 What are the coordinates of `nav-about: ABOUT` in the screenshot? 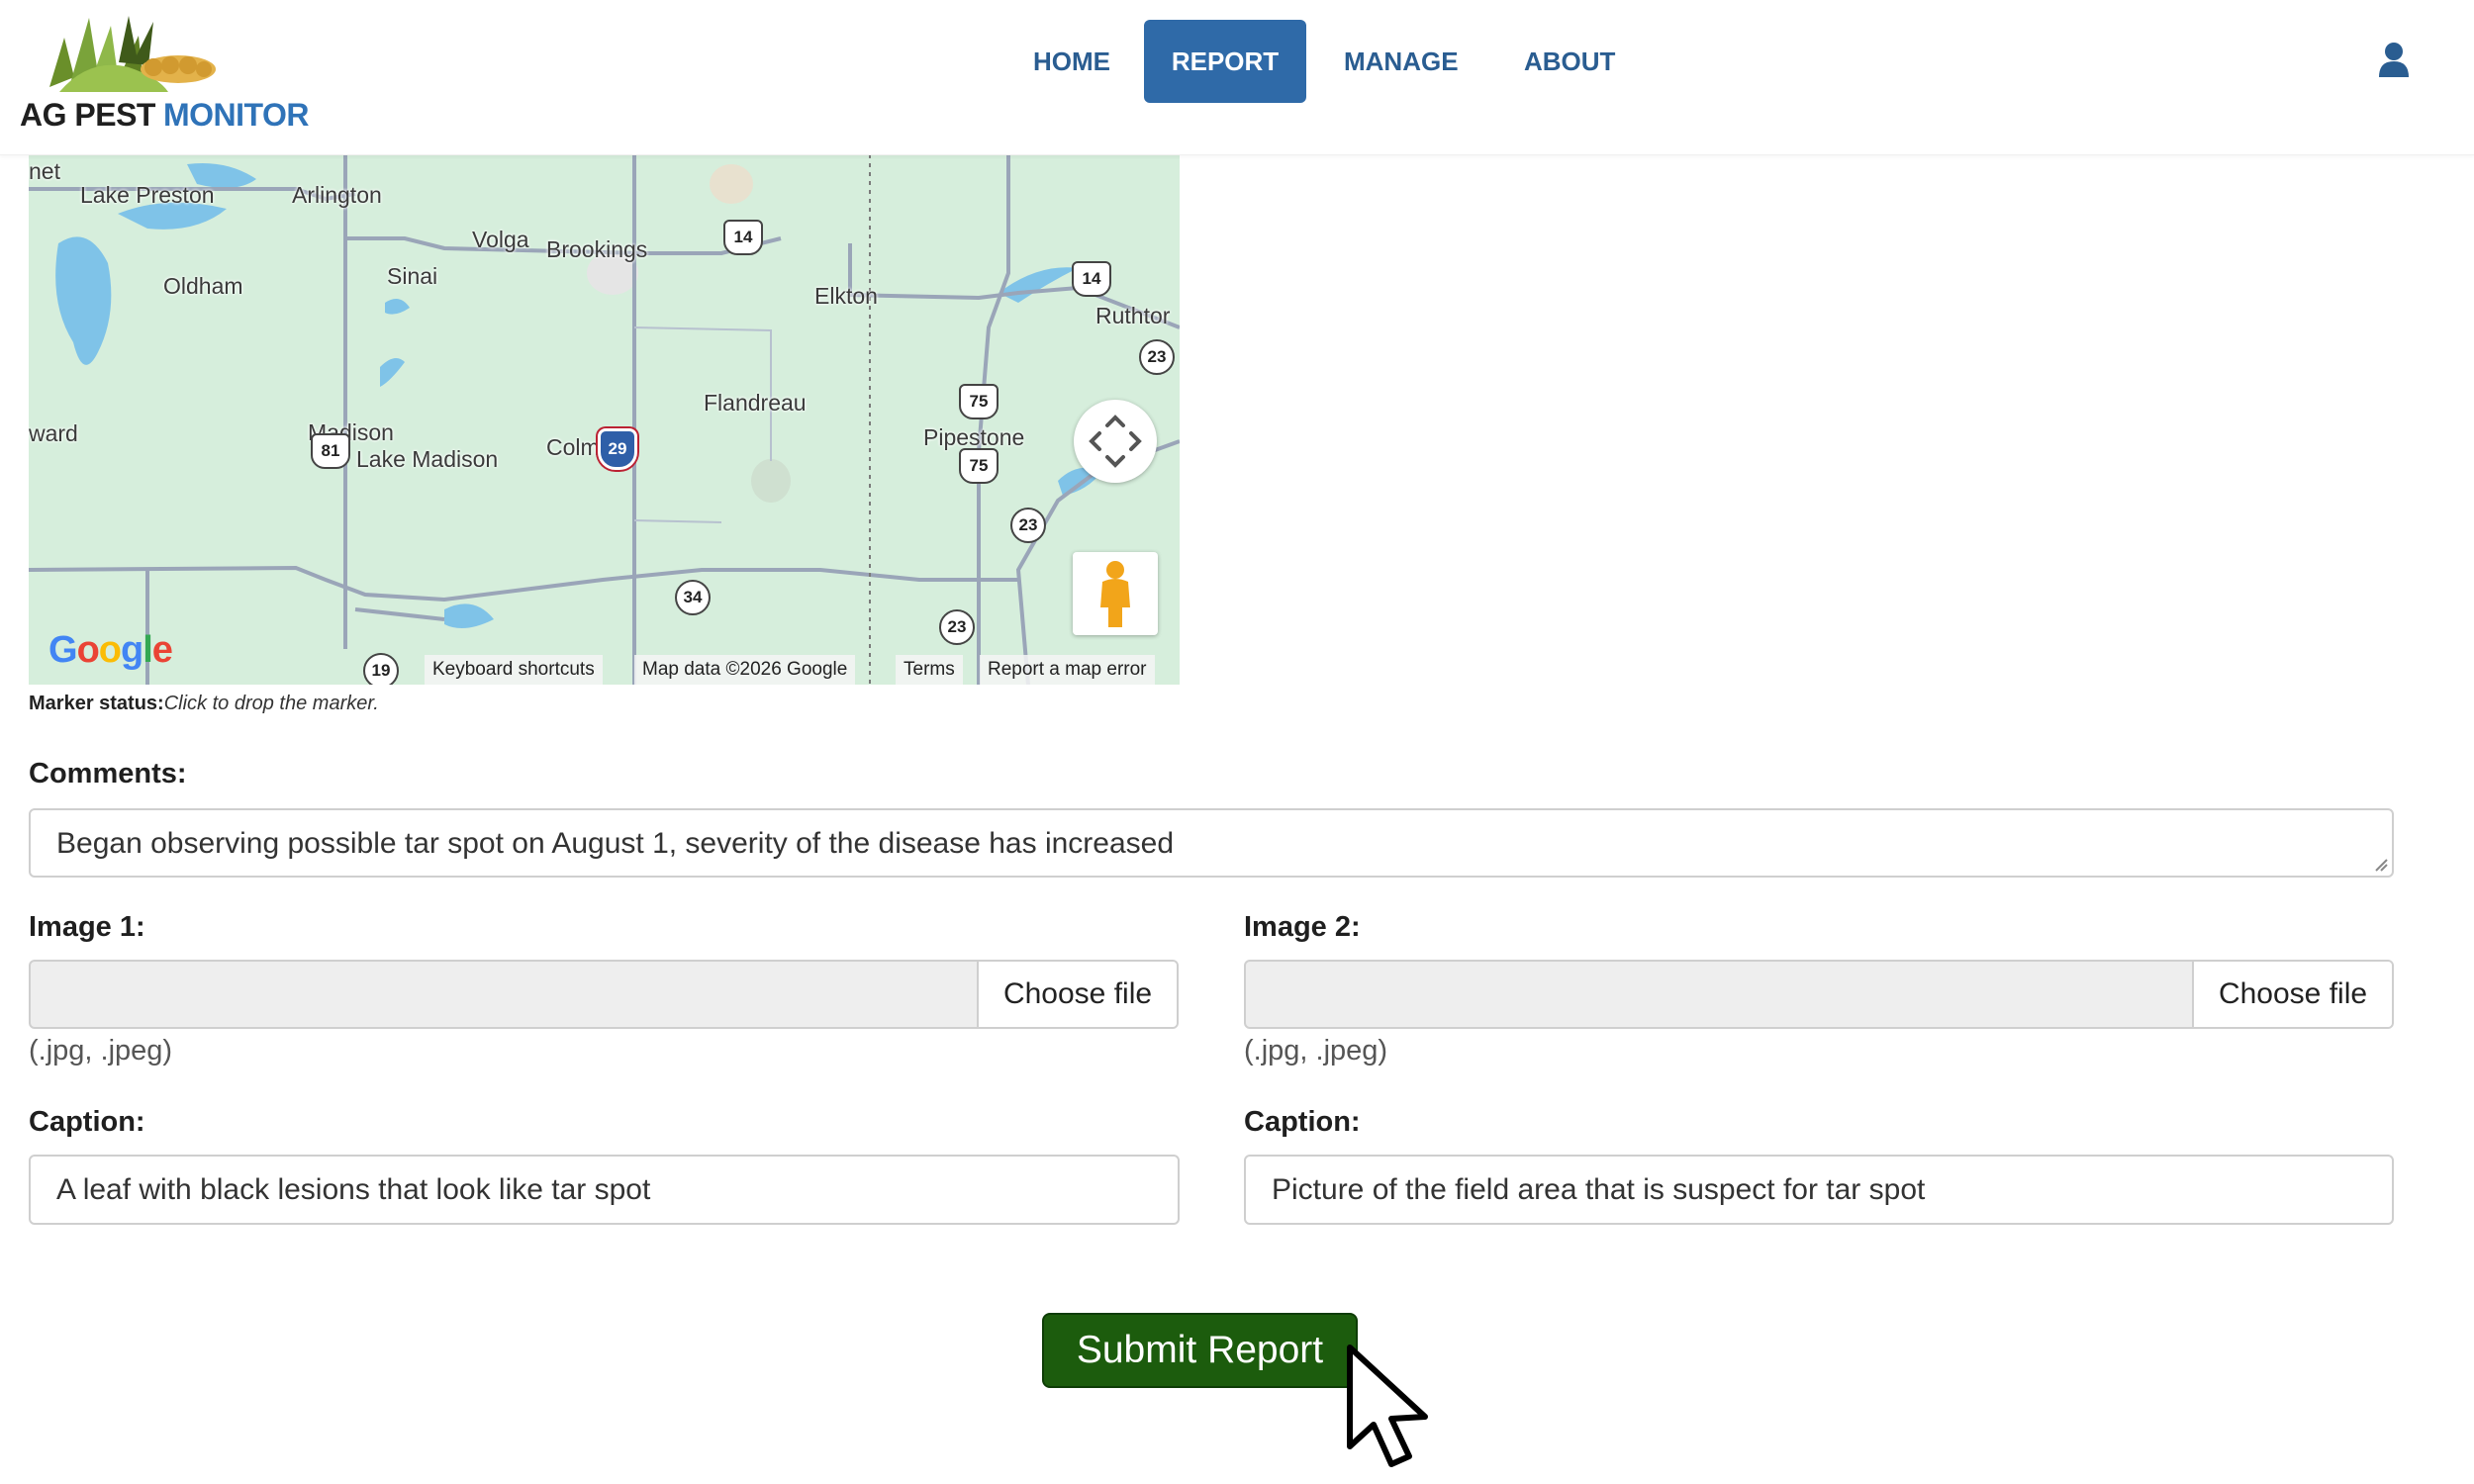 It's located at (1570, 61).